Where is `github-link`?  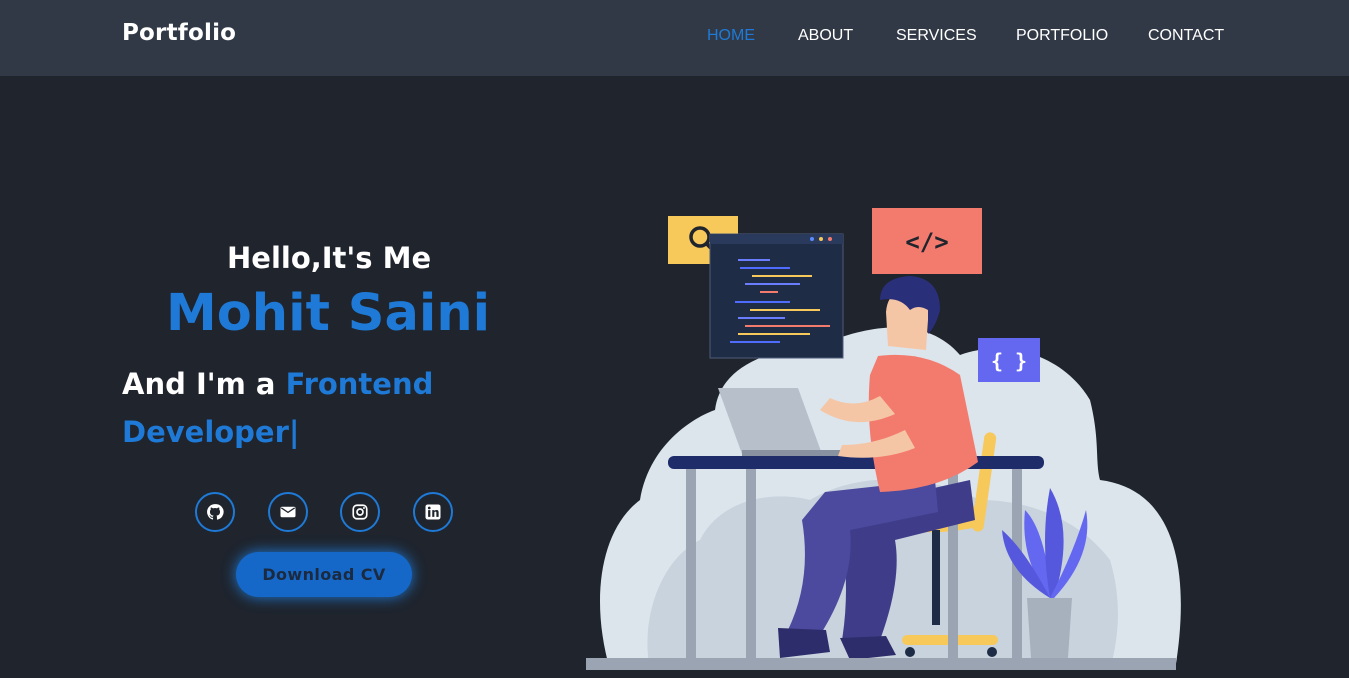
github-link is located at coordinates (215, 512).